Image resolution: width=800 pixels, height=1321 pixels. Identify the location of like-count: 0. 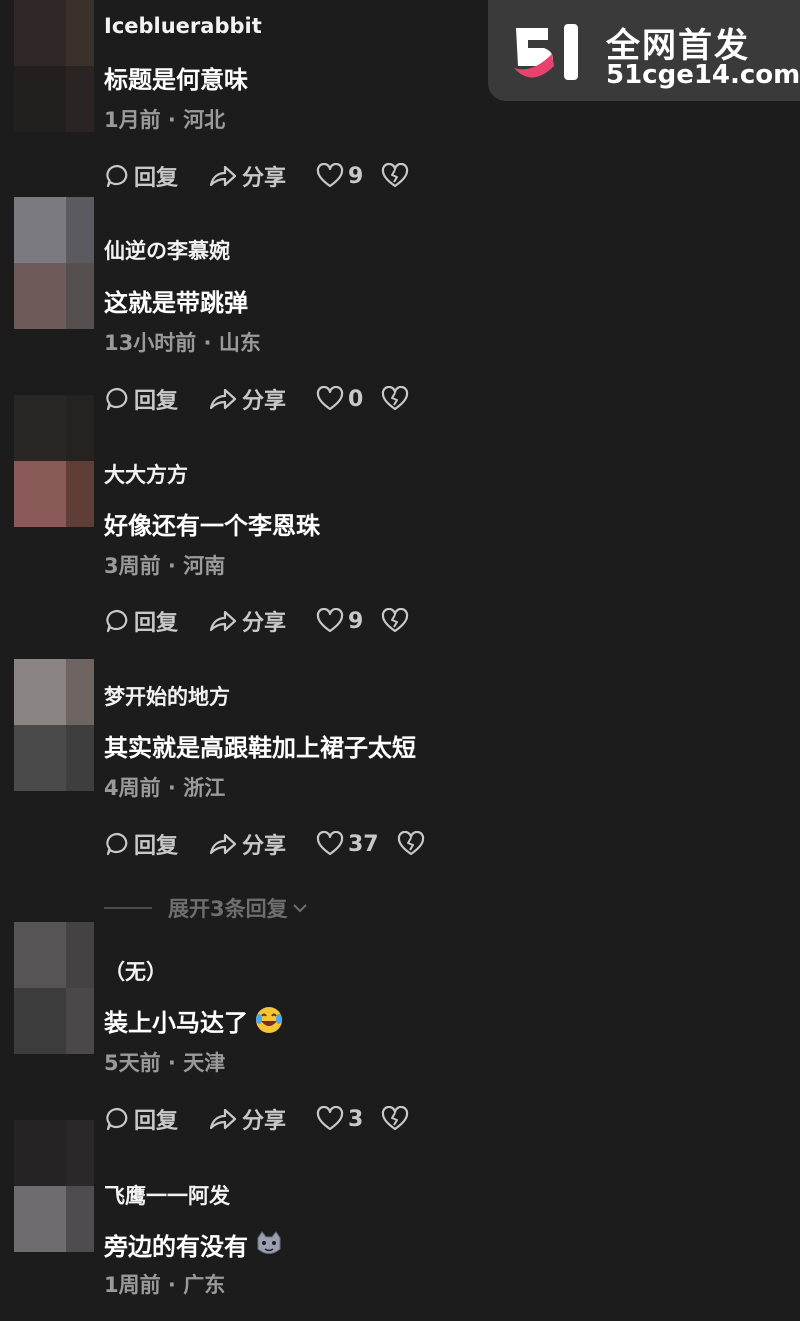
(356, 399).